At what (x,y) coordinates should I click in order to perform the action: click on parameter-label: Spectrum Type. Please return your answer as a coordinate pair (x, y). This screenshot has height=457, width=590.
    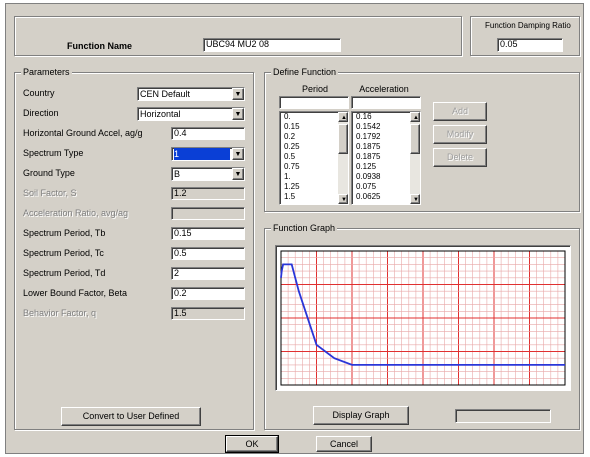
    Looking at the image, I should click on (53, 153).